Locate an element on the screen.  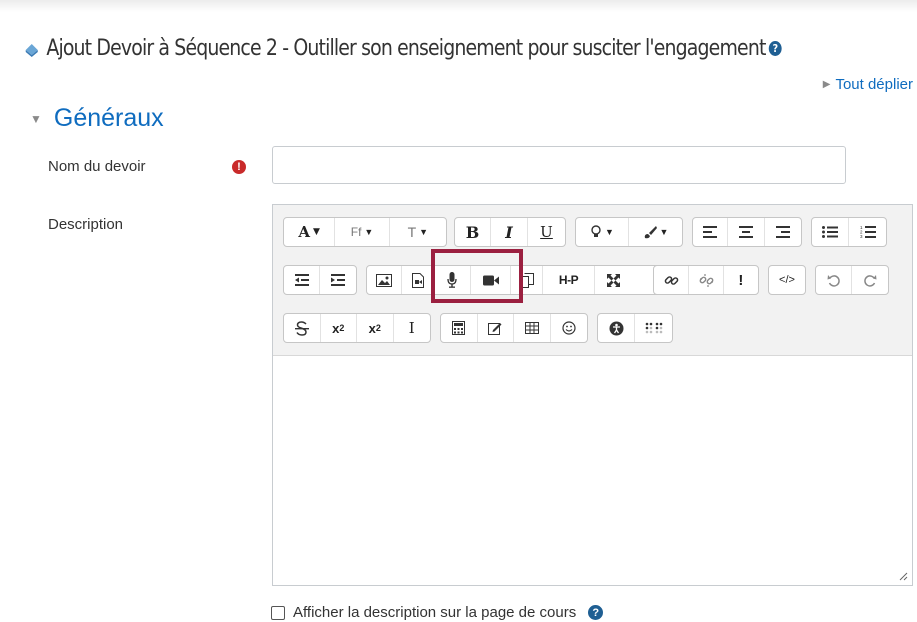
undo-icon is located at coordinates (833, 280).